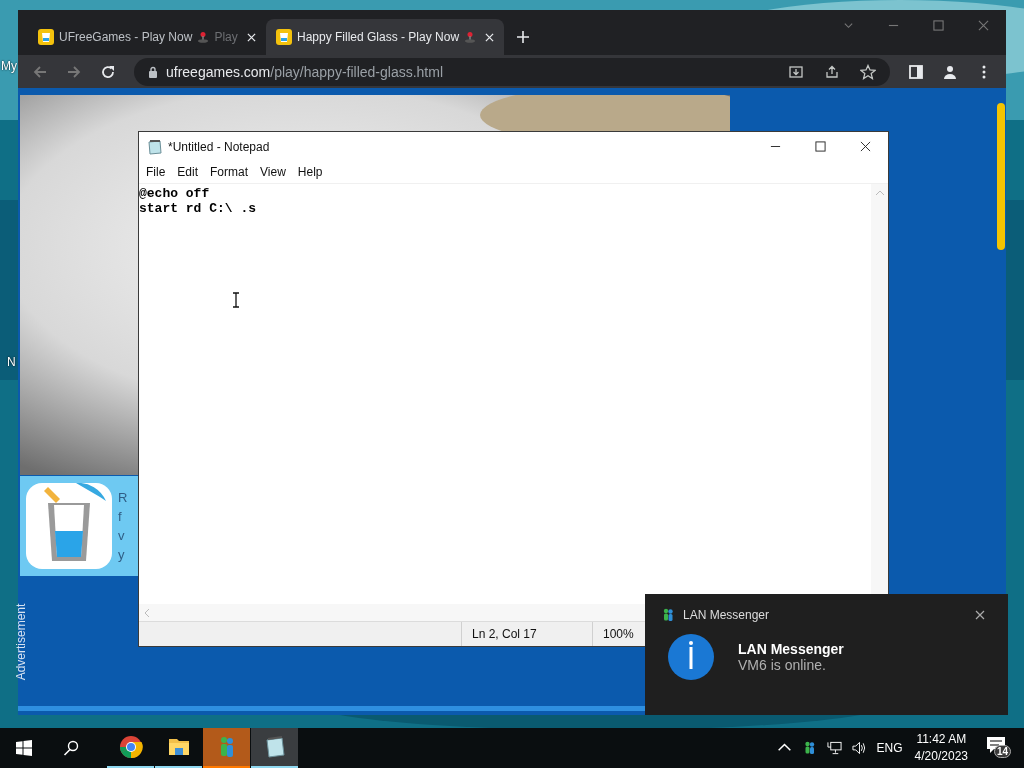 The width and height of the screenshot is (1024, 768). I want to click on lock-icon, so click(153, 71).